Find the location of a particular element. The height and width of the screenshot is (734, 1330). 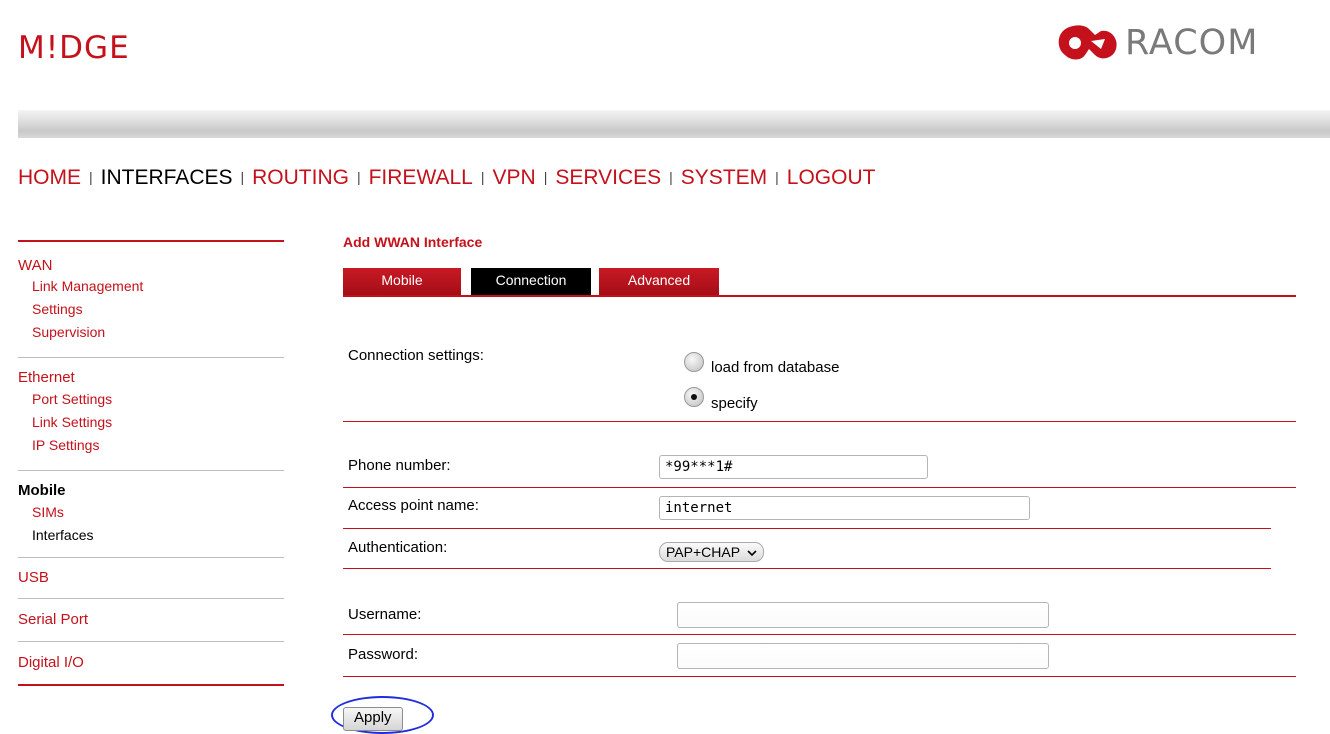

connection-settings-label: Connection settings: is located at coordinates (416, 355).